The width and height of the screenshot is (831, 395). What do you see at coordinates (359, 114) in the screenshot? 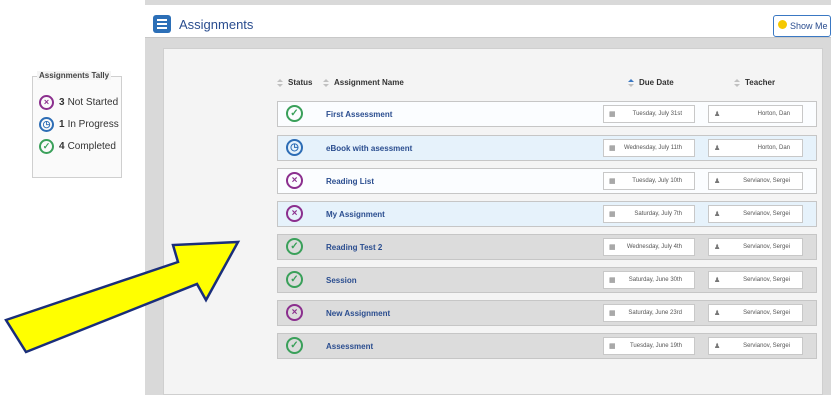
I see `assignment-name-link: First Assessment` at bounding box center [359, 114].